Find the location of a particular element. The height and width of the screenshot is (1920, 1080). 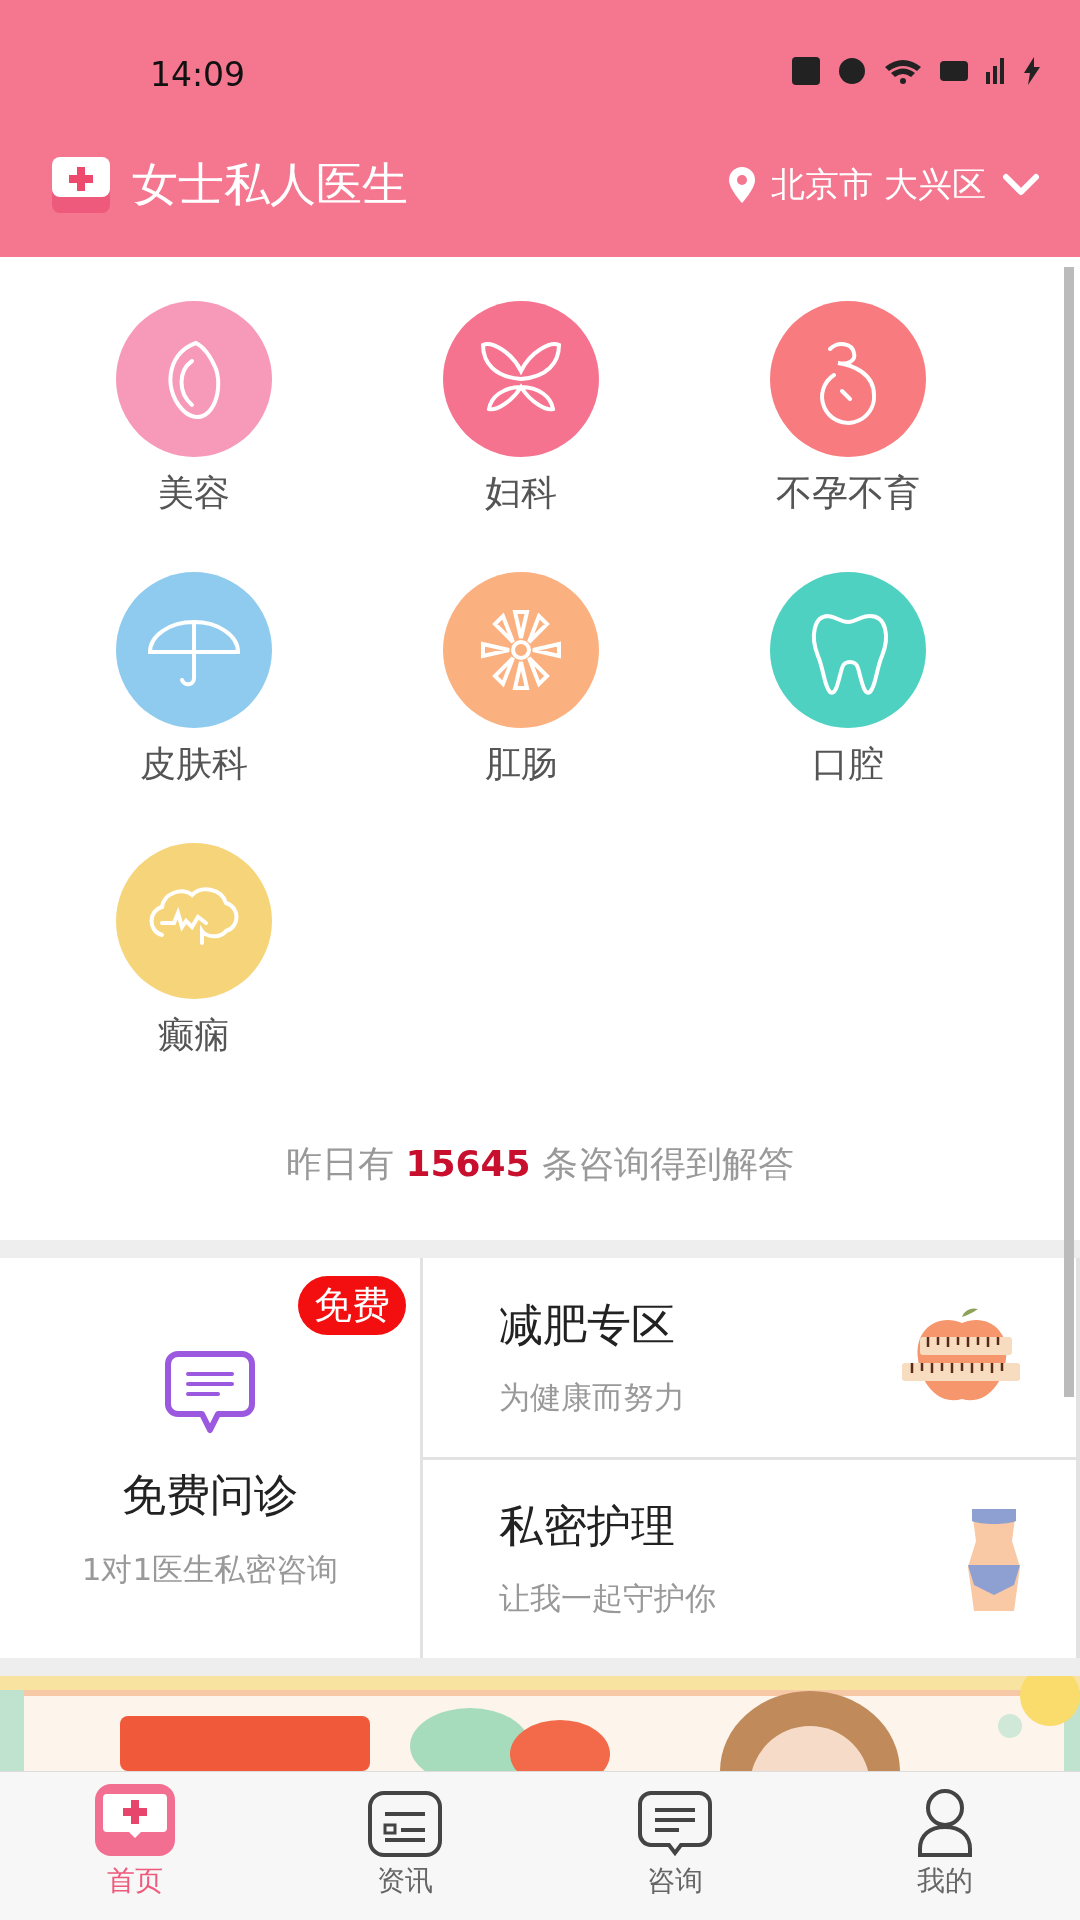

card-title: 免费问诊 is located at coordinates (210, 1495).